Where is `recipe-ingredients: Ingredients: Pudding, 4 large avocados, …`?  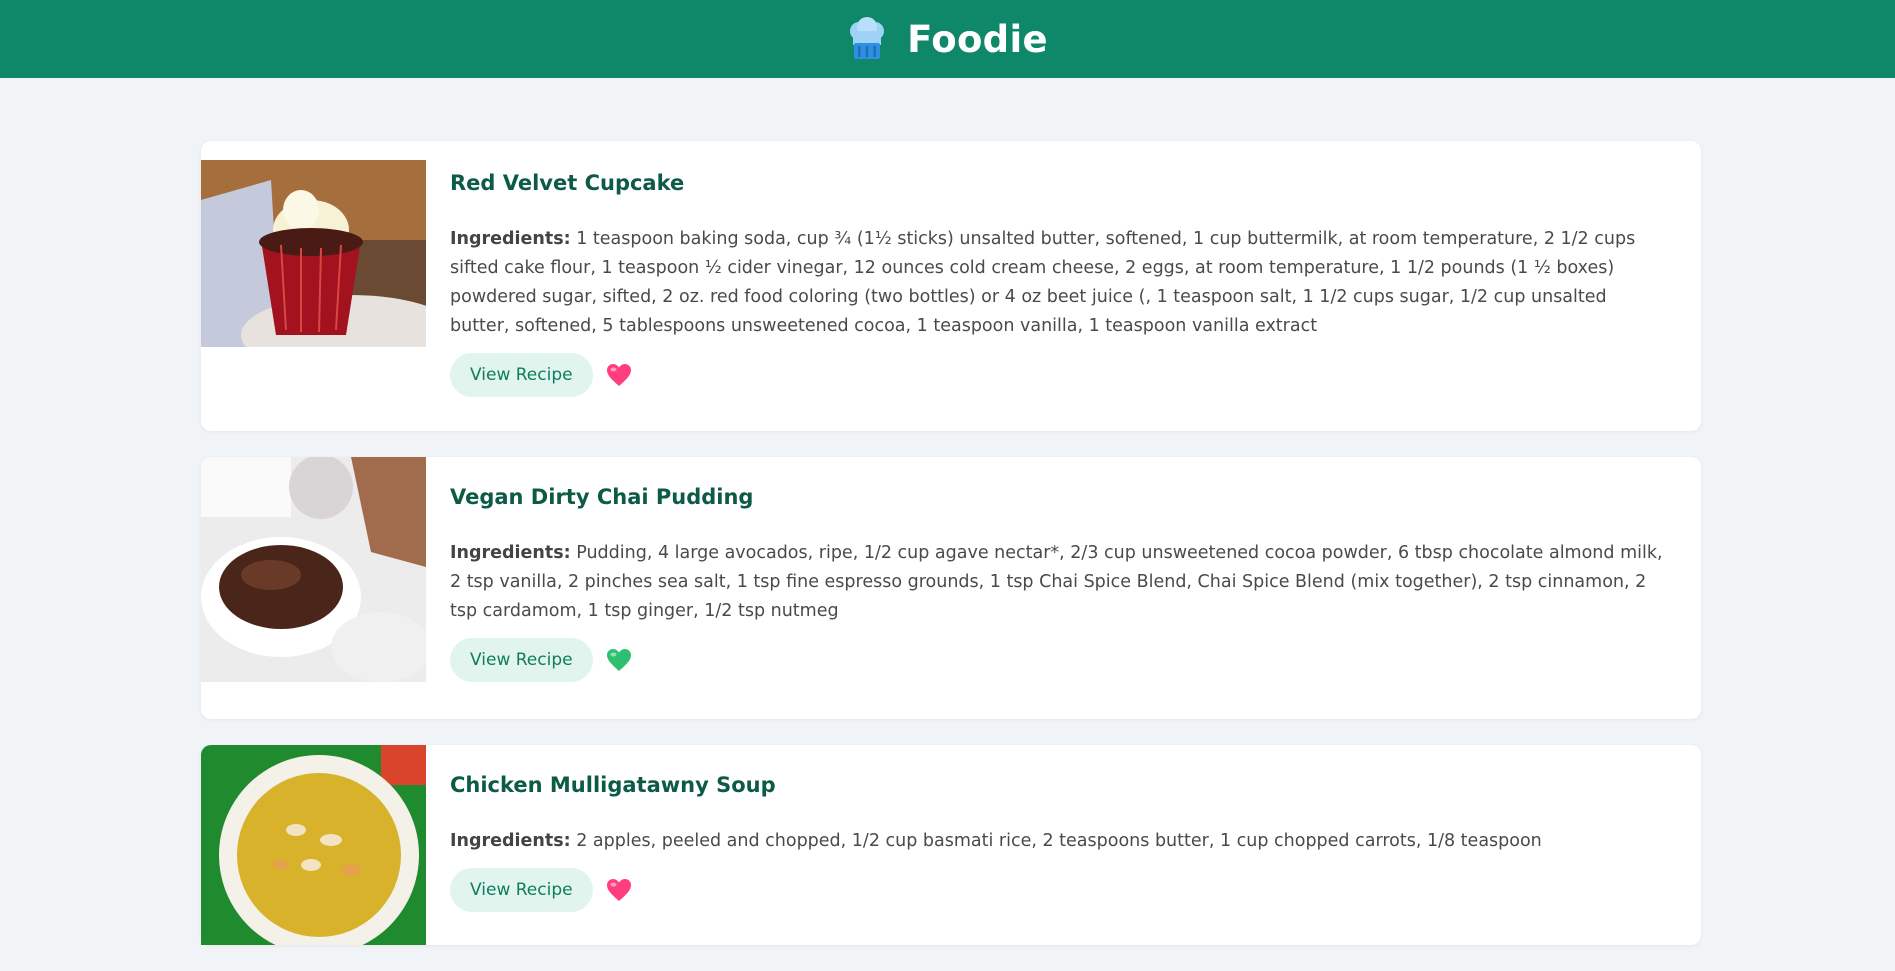
recipe-ingredients: Ingredients: Pudding, 4 large avocados, … is located at coordinates (1056, 582).